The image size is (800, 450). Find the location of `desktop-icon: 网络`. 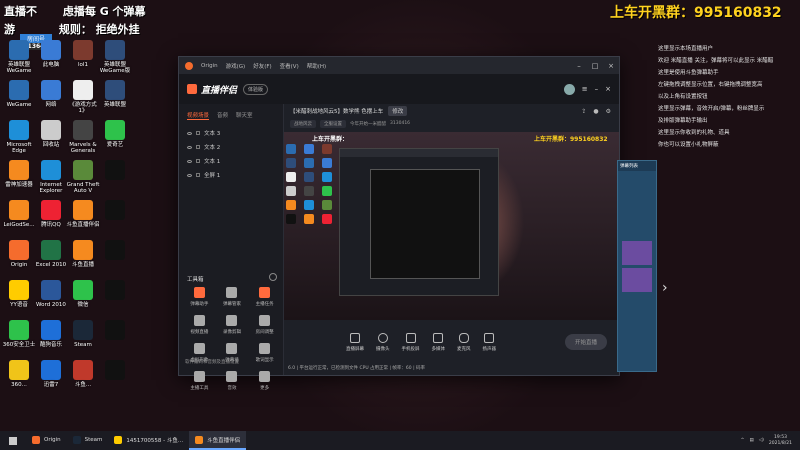

desktop-icon: 网络 is located at coordinates (51, 94).